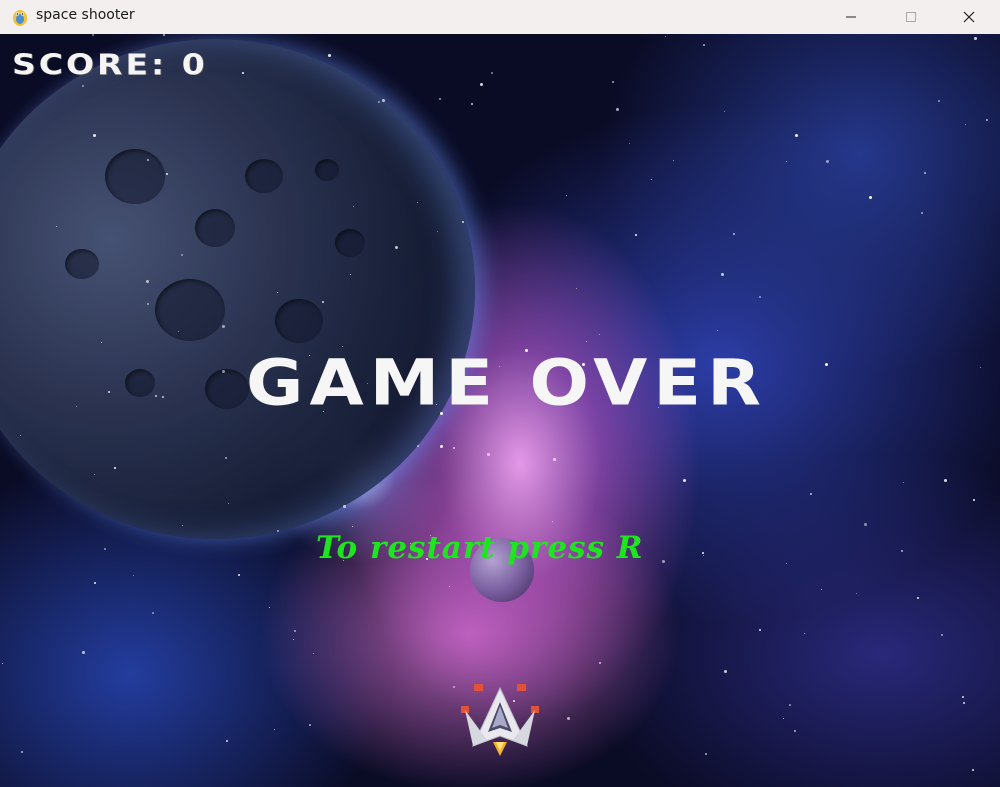 This screenshot has width=1000, height=787. I want to click on score-display: SCORE: 0, so click(110, 64).